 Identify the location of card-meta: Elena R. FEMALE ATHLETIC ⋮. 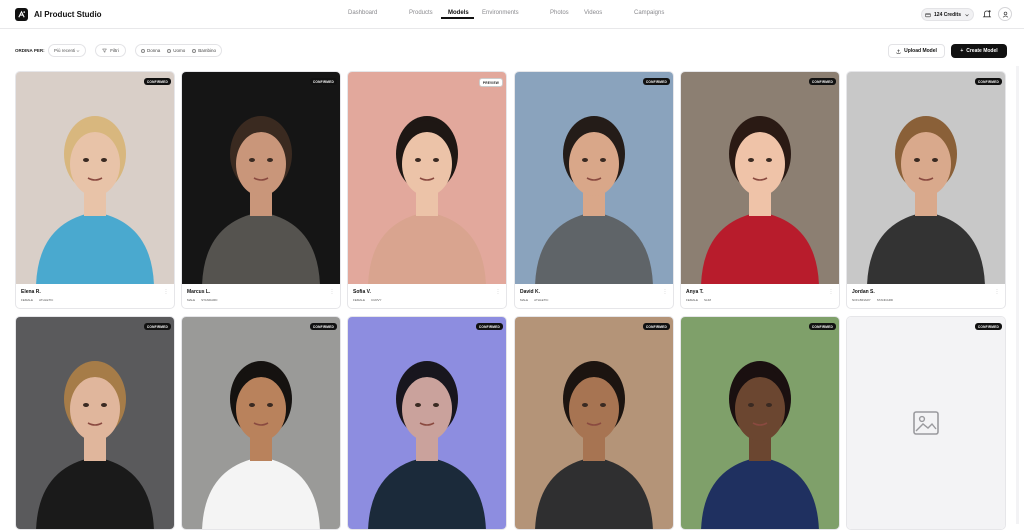
(95, 296).